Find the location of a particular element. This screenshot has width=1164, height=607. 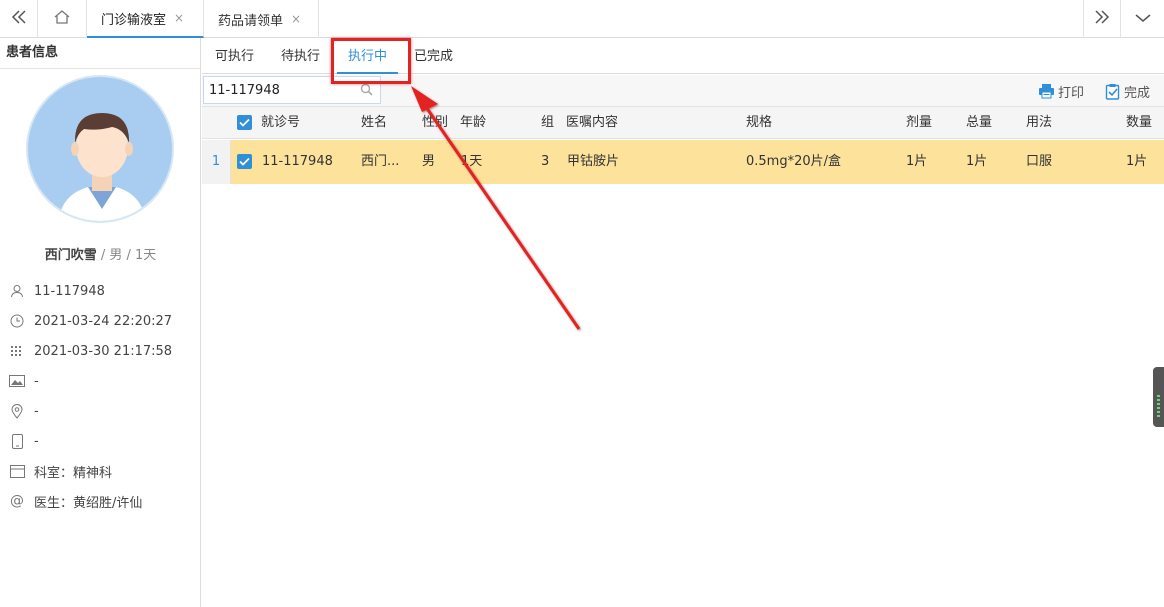

tab-label: 门诊输液室 is located at coordinates (134, 20).